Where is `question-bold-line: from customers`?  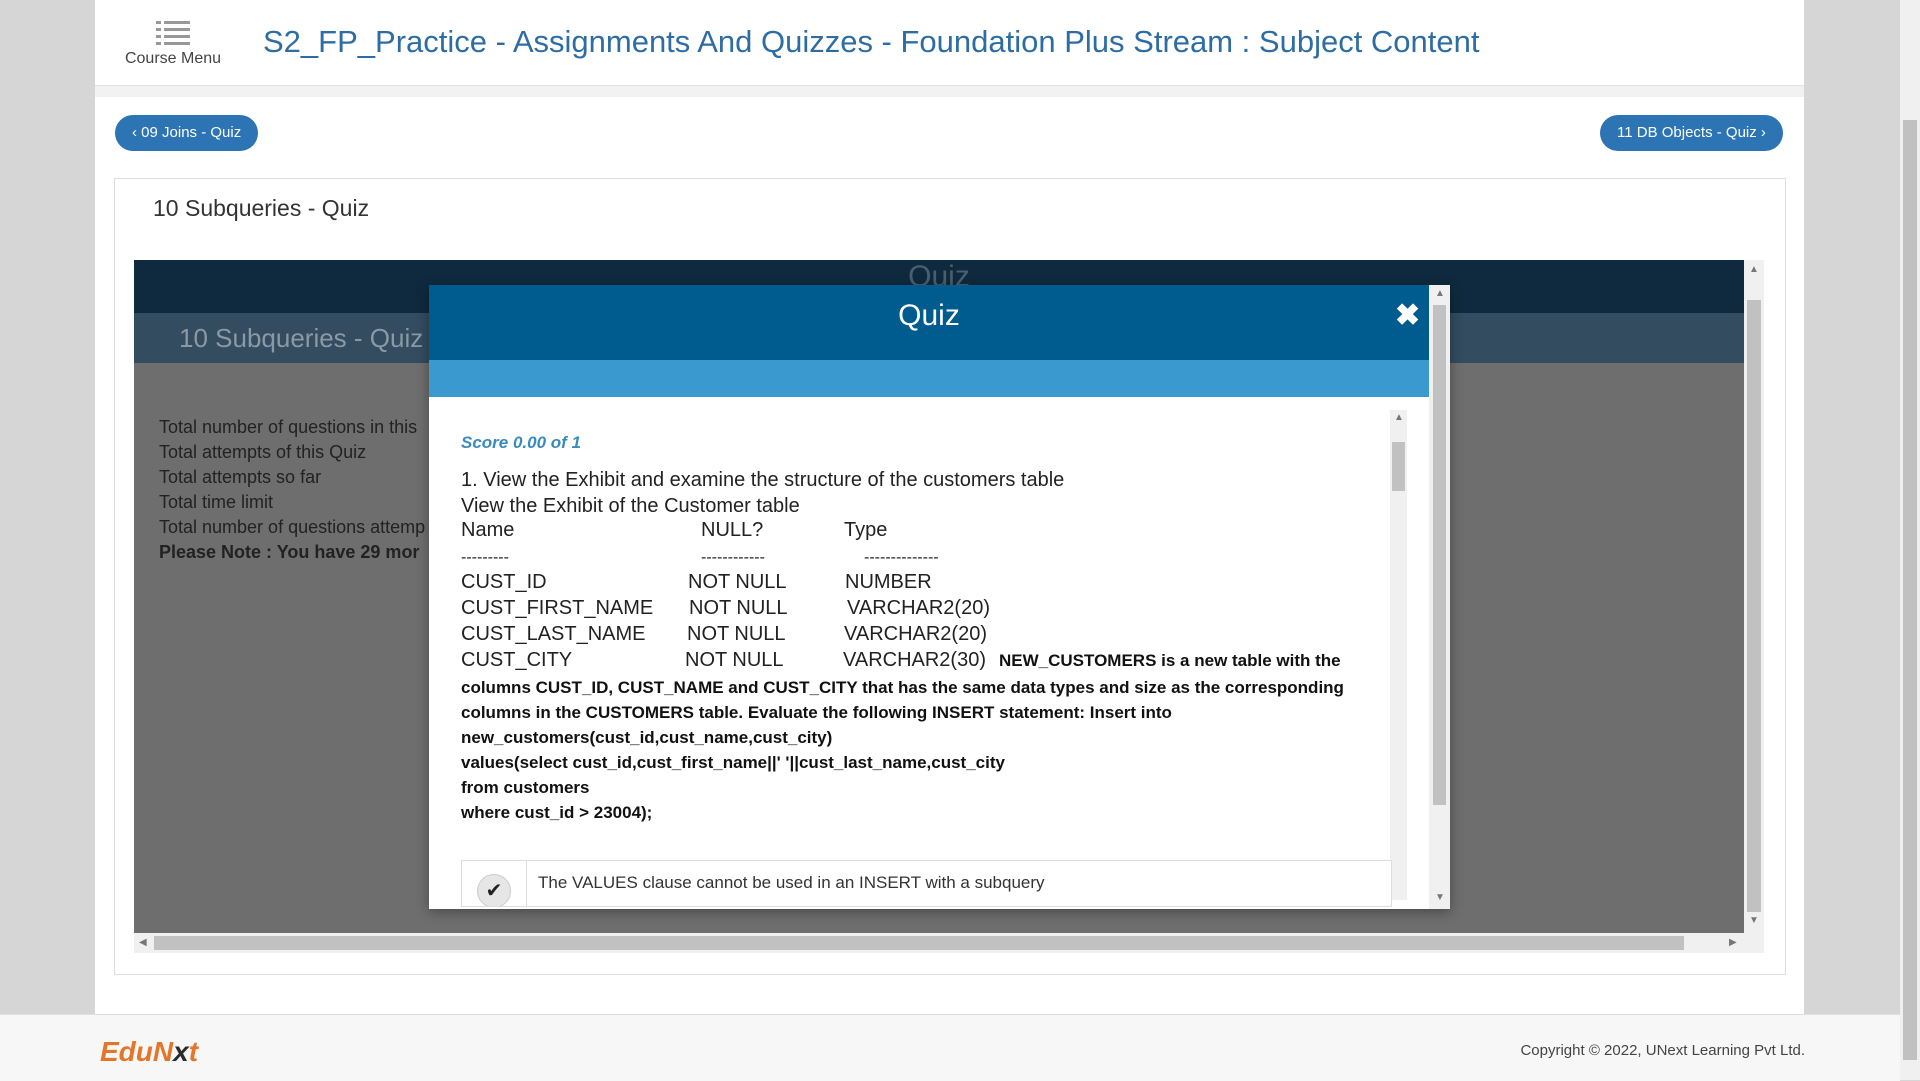
question-bold-line: from customers is located at coordinates (525, 787).